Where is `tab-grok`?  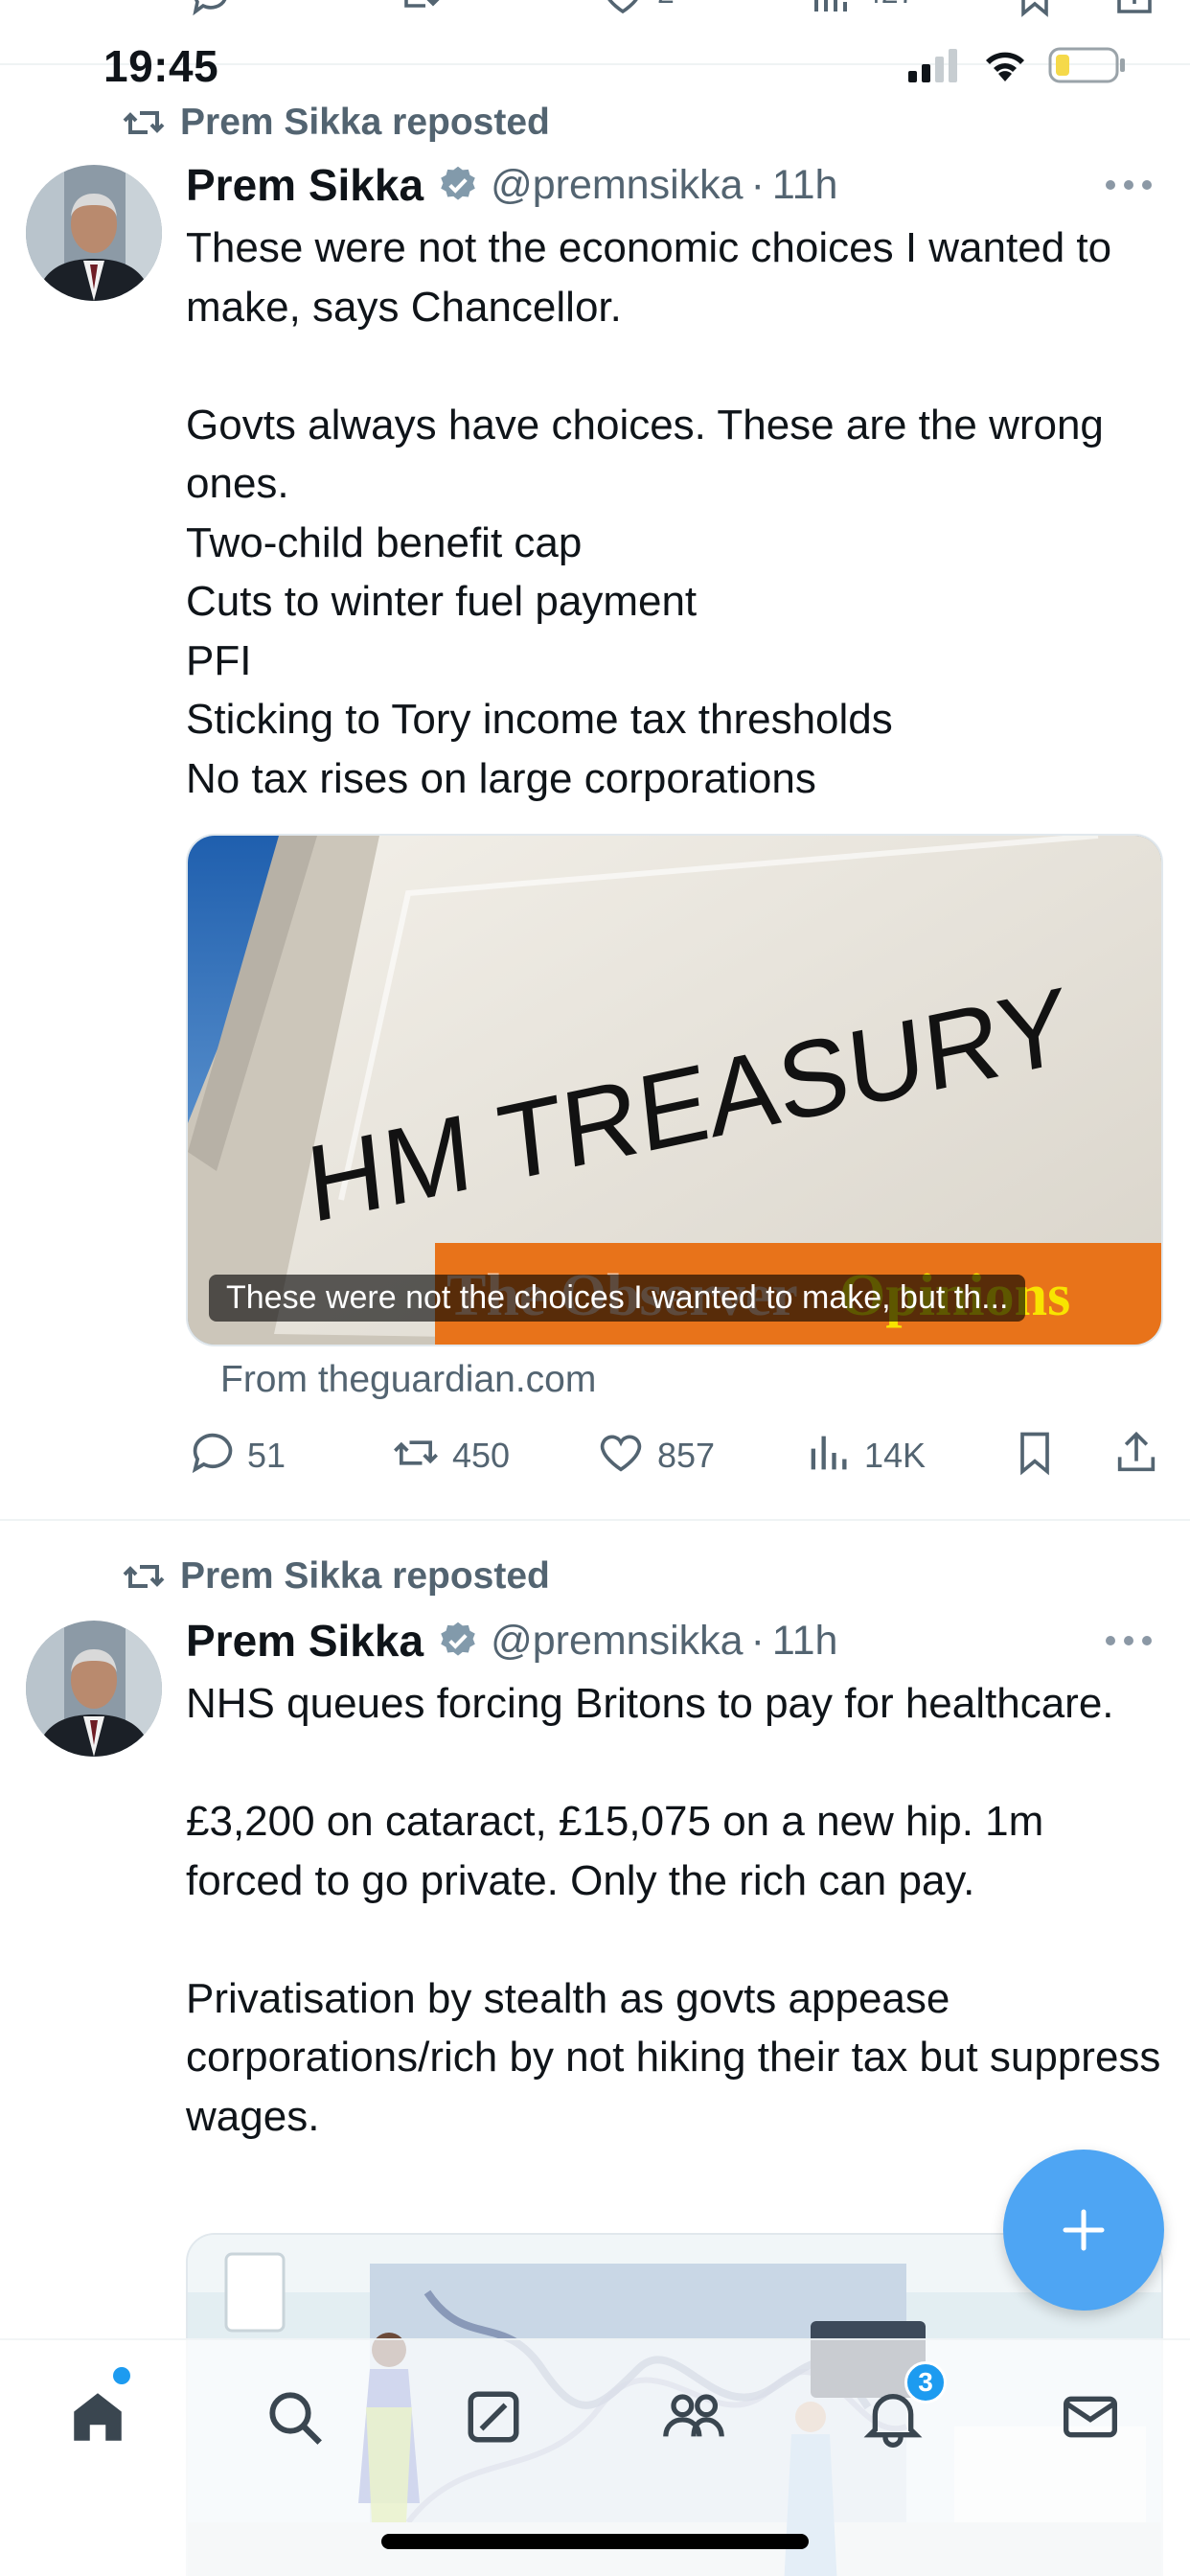
tab-grok is located at coordinates (494, 2417).